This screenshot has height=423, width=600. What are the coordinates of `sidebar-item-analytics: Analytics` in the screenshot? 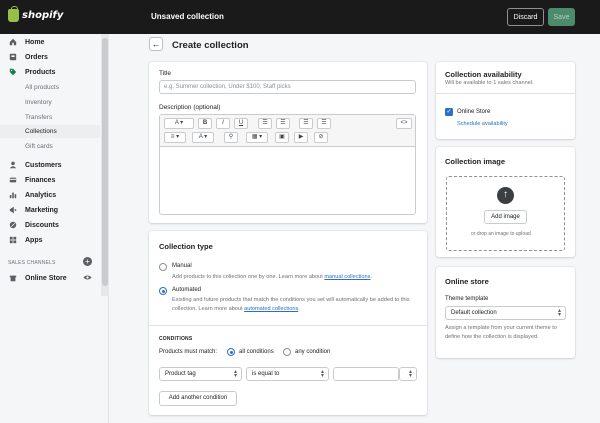 It's located at (50, 195).